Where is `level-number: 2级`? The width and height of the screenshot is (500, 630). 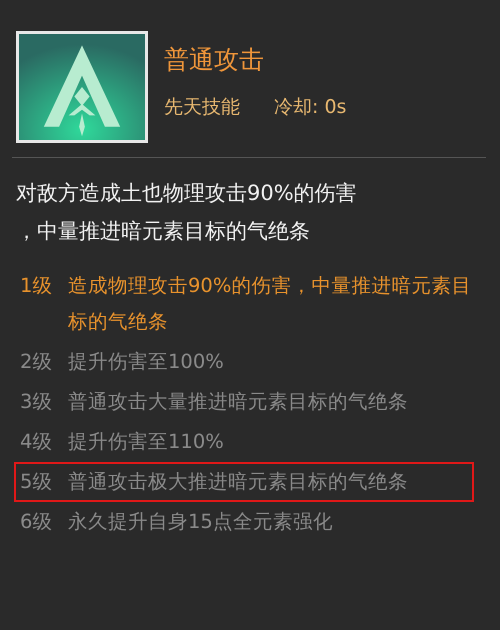
level-number: 2级 is located at coordinates (37, 362).